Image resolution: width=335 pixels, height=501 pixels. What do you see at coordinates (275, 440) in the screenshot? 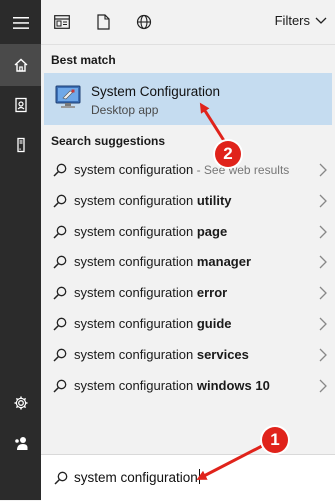
I see `annotation-badge-1: 1` at bounding box center [275, 440].